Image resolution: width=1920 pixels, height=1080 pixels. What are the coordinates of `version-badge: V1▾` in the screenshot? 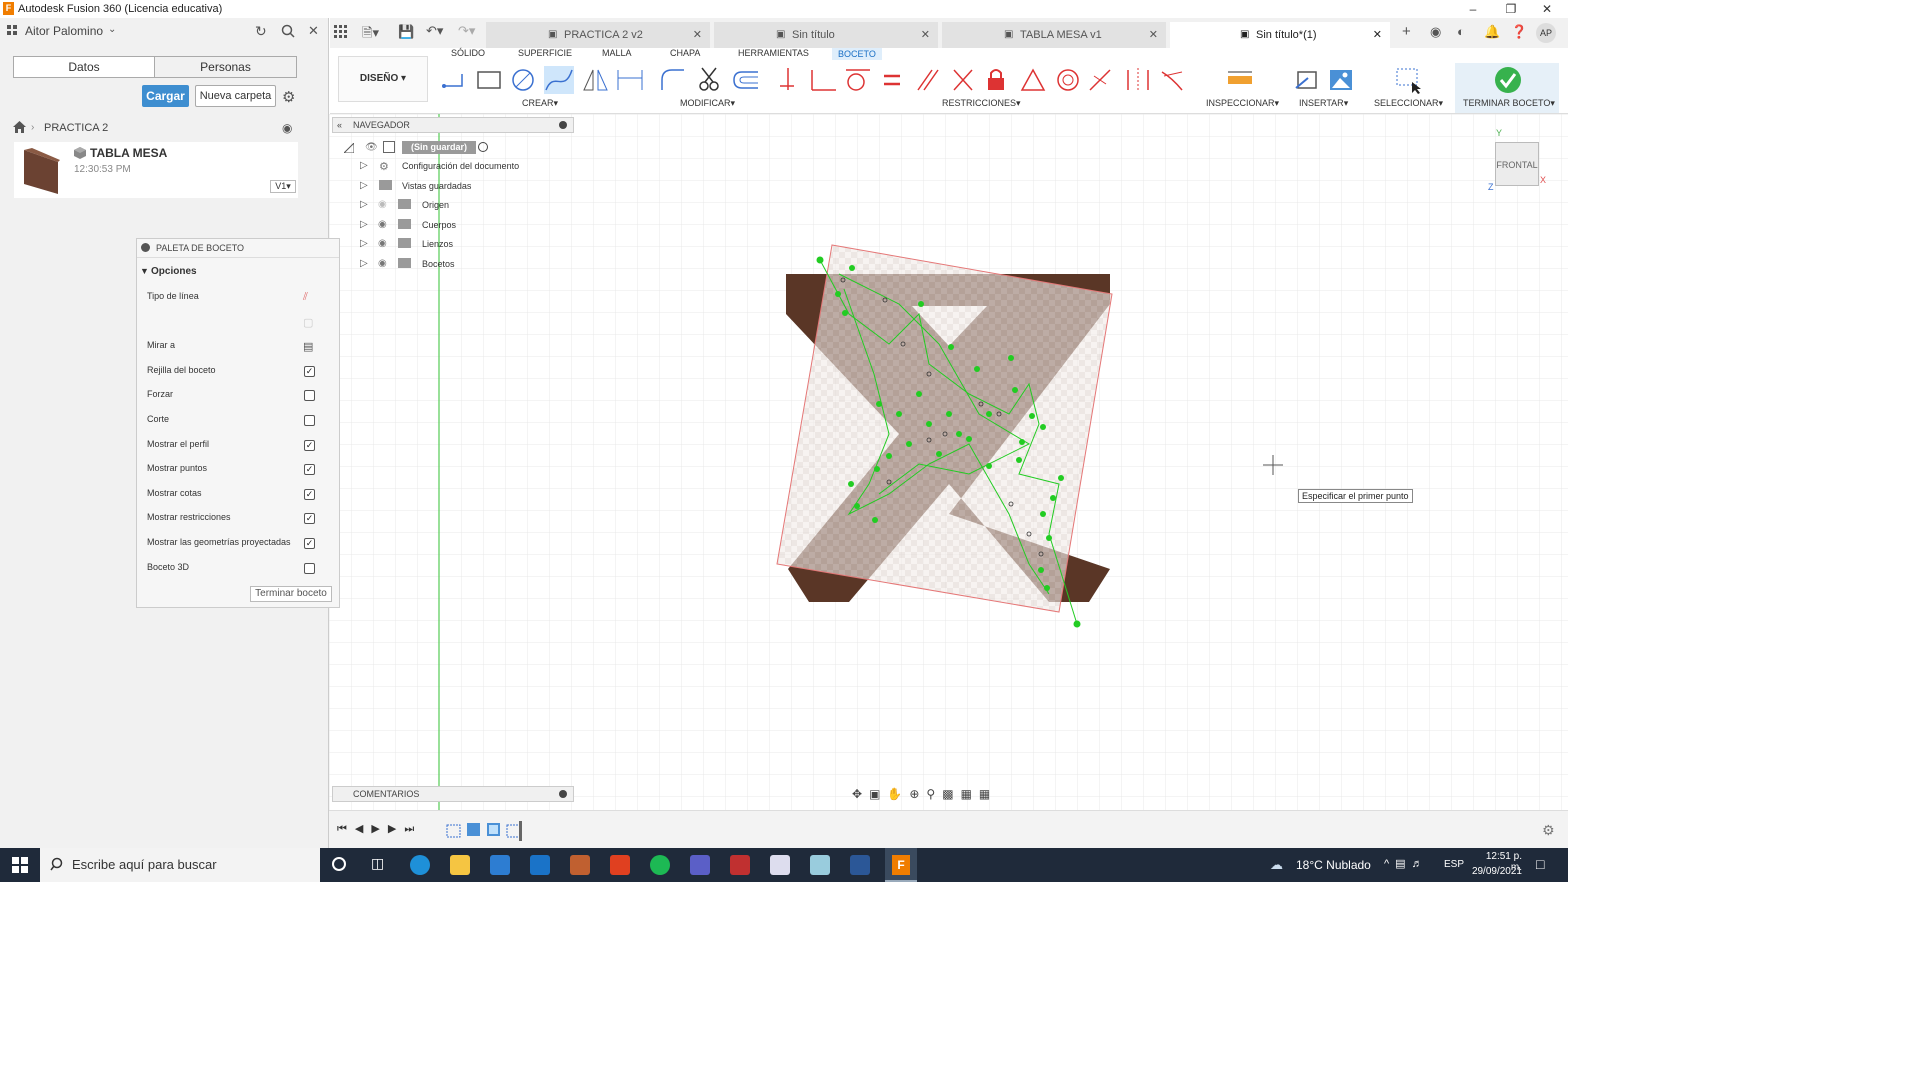 It's located at (283, 186).